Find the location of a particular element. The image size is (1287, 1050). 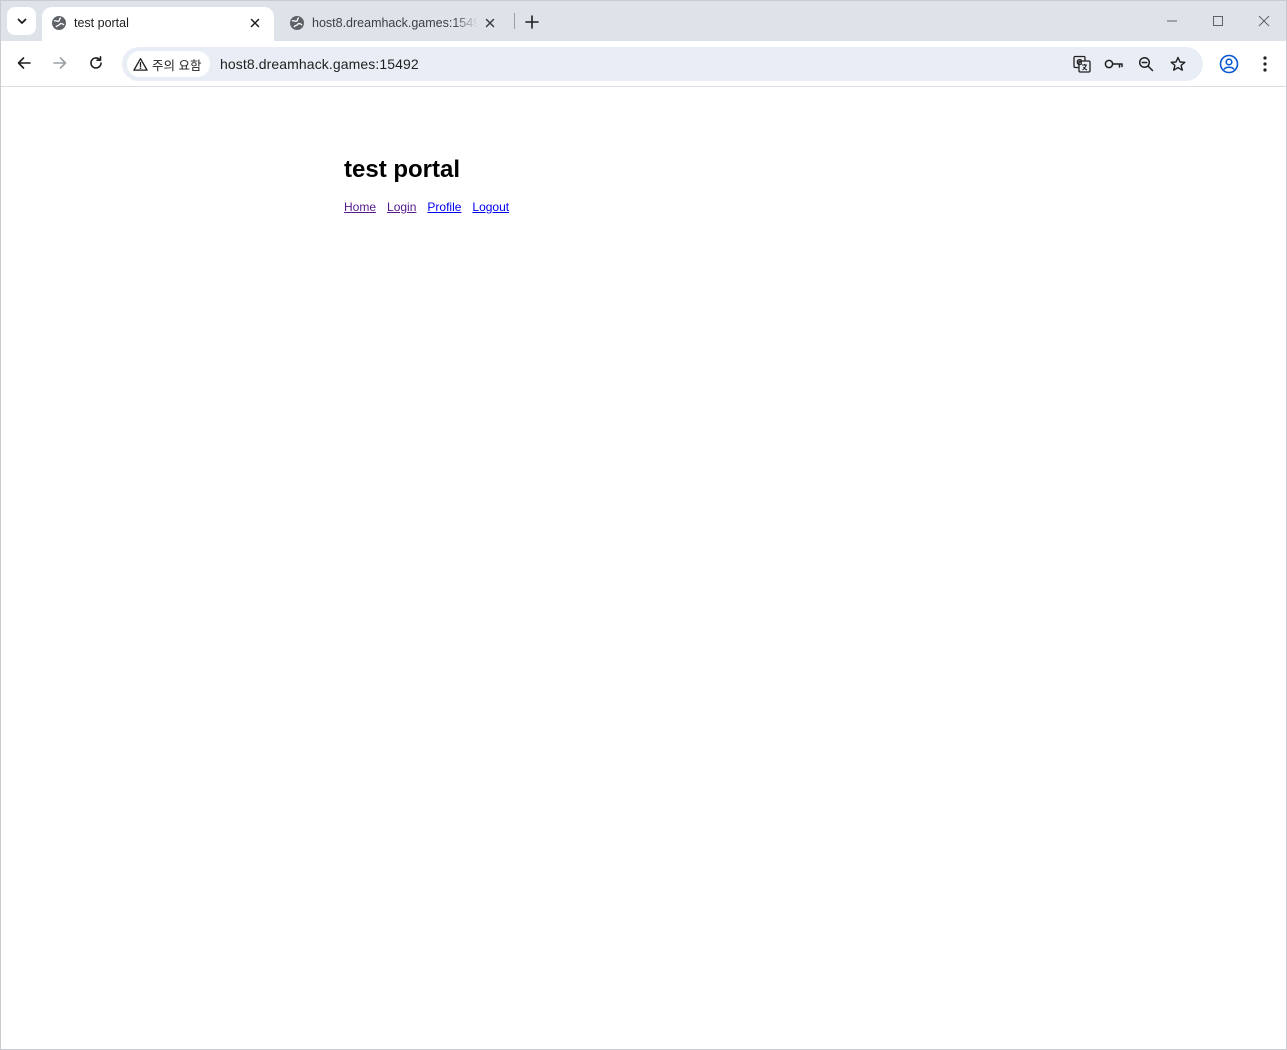

profile-icon is located at coordinates (1229, 64).